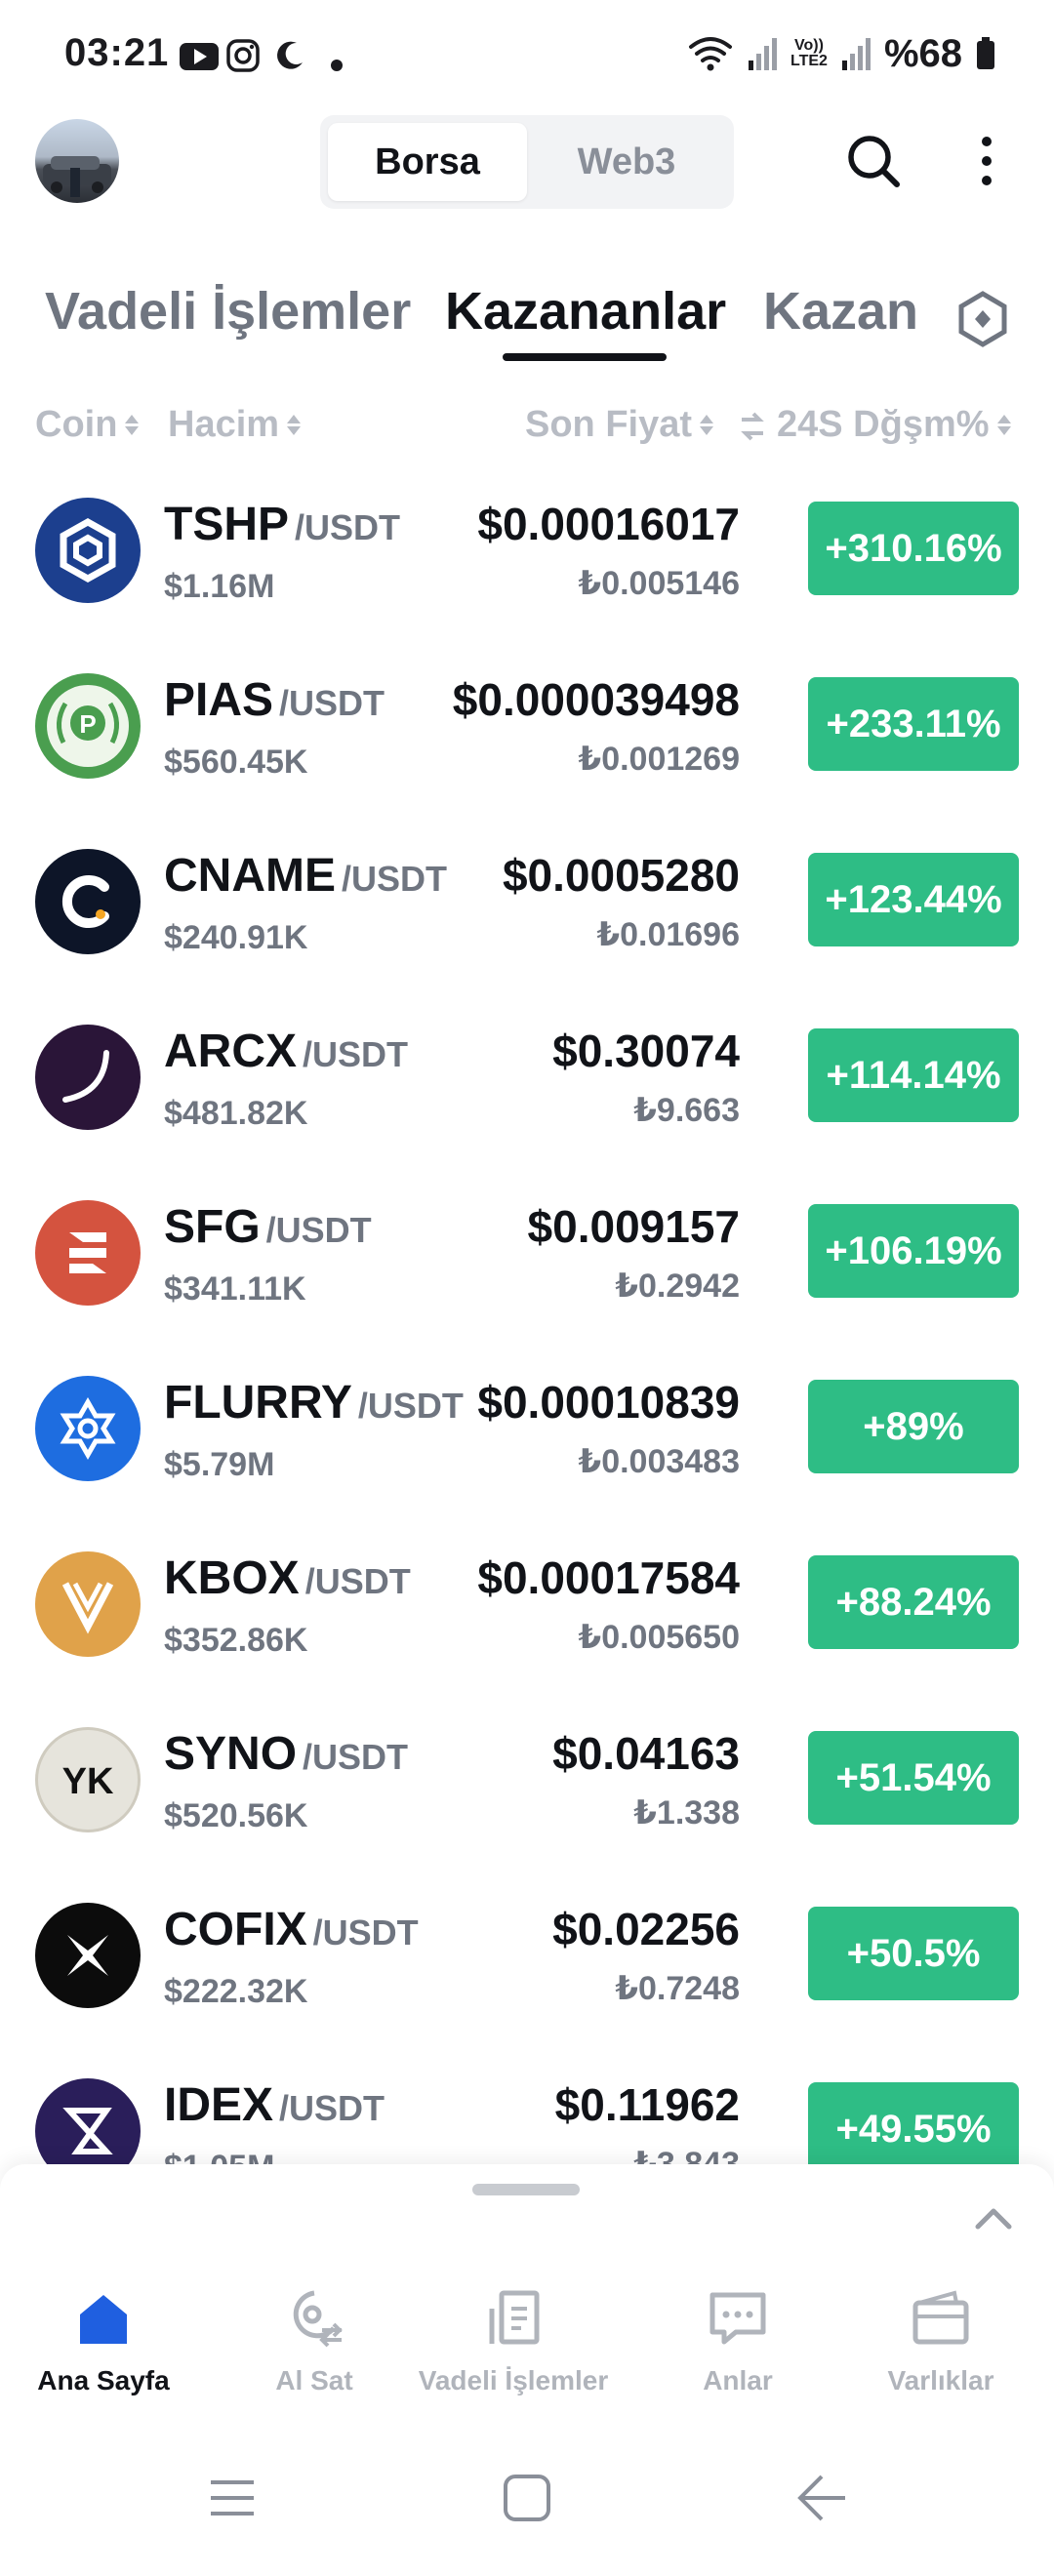 The width and height of the screenshot is (1054, 2576). I want to click on column-header-volume: Hacim, so click(235, 425).